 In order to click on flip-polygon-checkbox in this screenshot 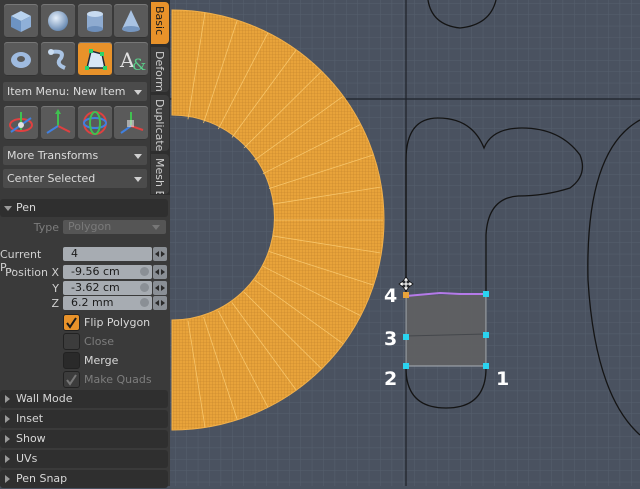, I will do `click(71, 322)`.